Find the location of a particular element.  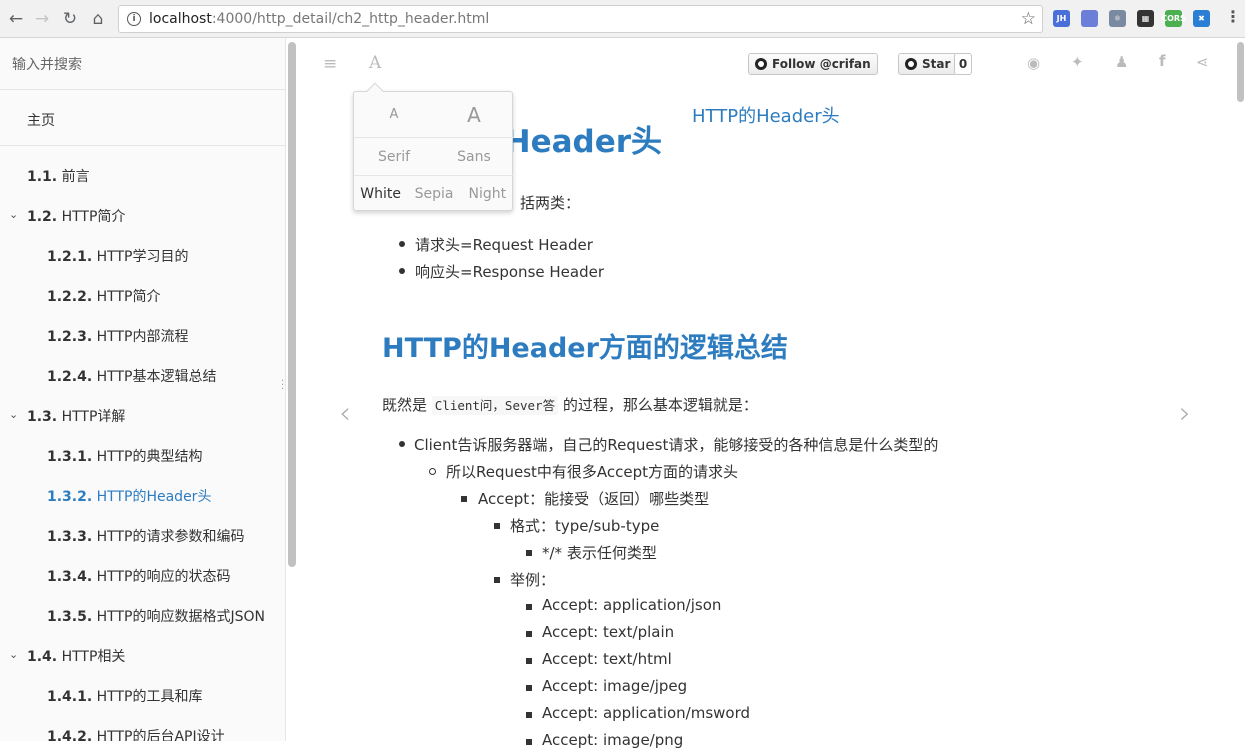

toc-item: 1.2.3. HTTP内部流程 is located at coordinates (142, 336).